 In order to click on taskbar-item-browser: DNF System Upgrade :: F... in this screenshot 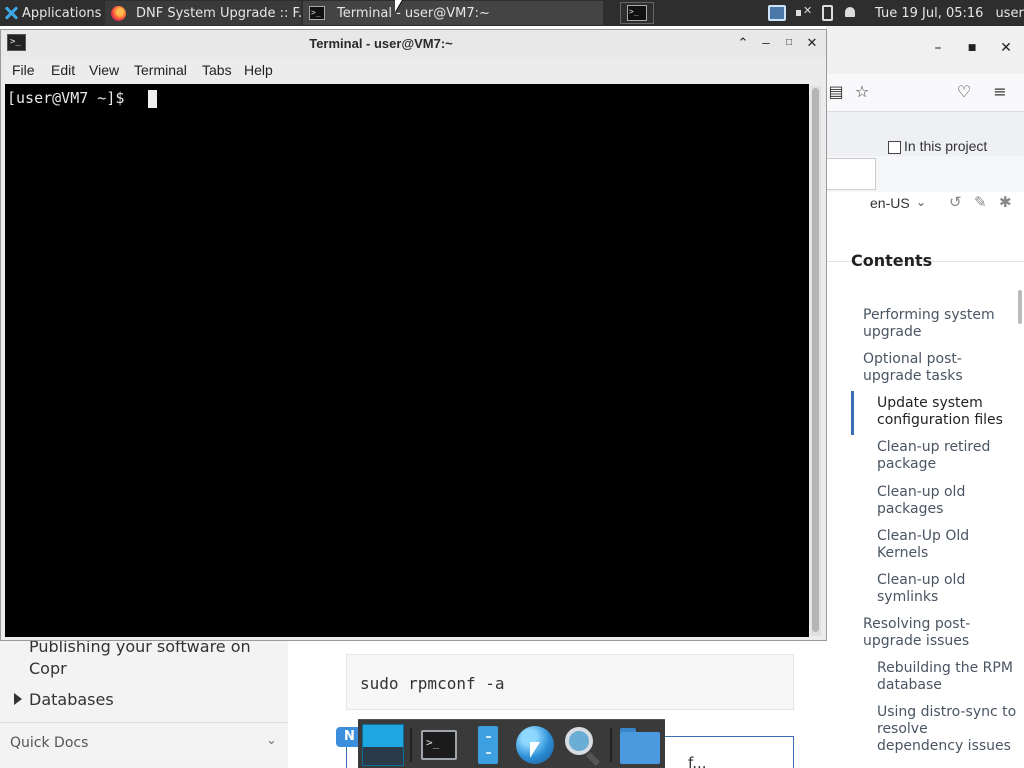, I will do `click(203, 13)`.